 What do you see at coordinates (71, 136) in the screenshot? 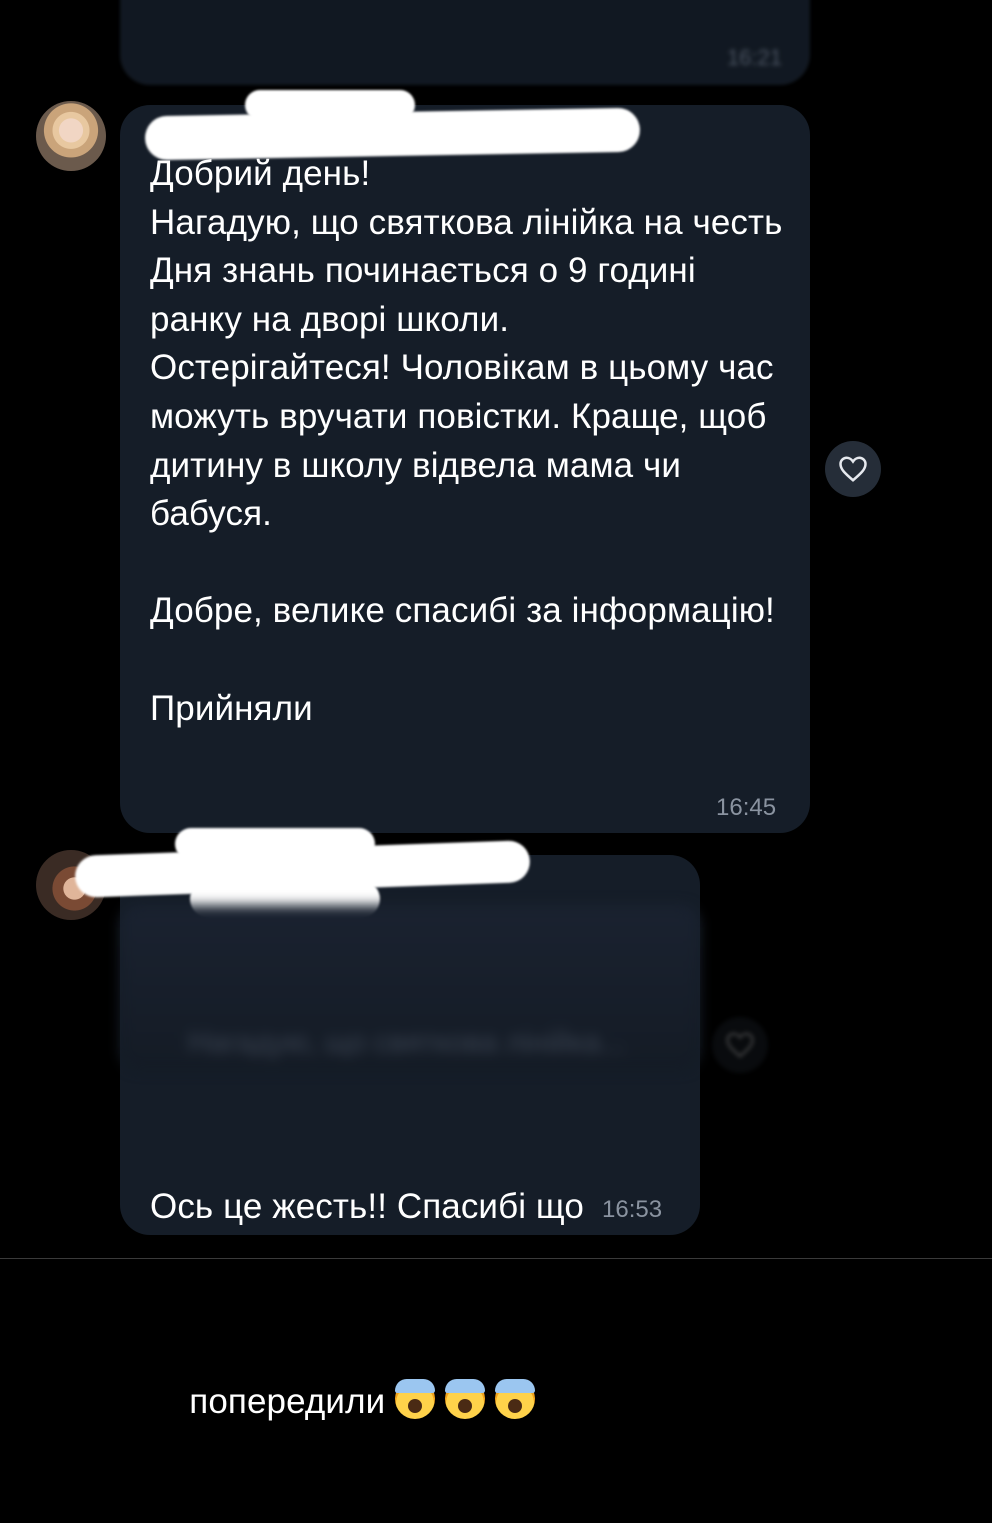
I see `sender-avatar` at bounding box center [71, 136].